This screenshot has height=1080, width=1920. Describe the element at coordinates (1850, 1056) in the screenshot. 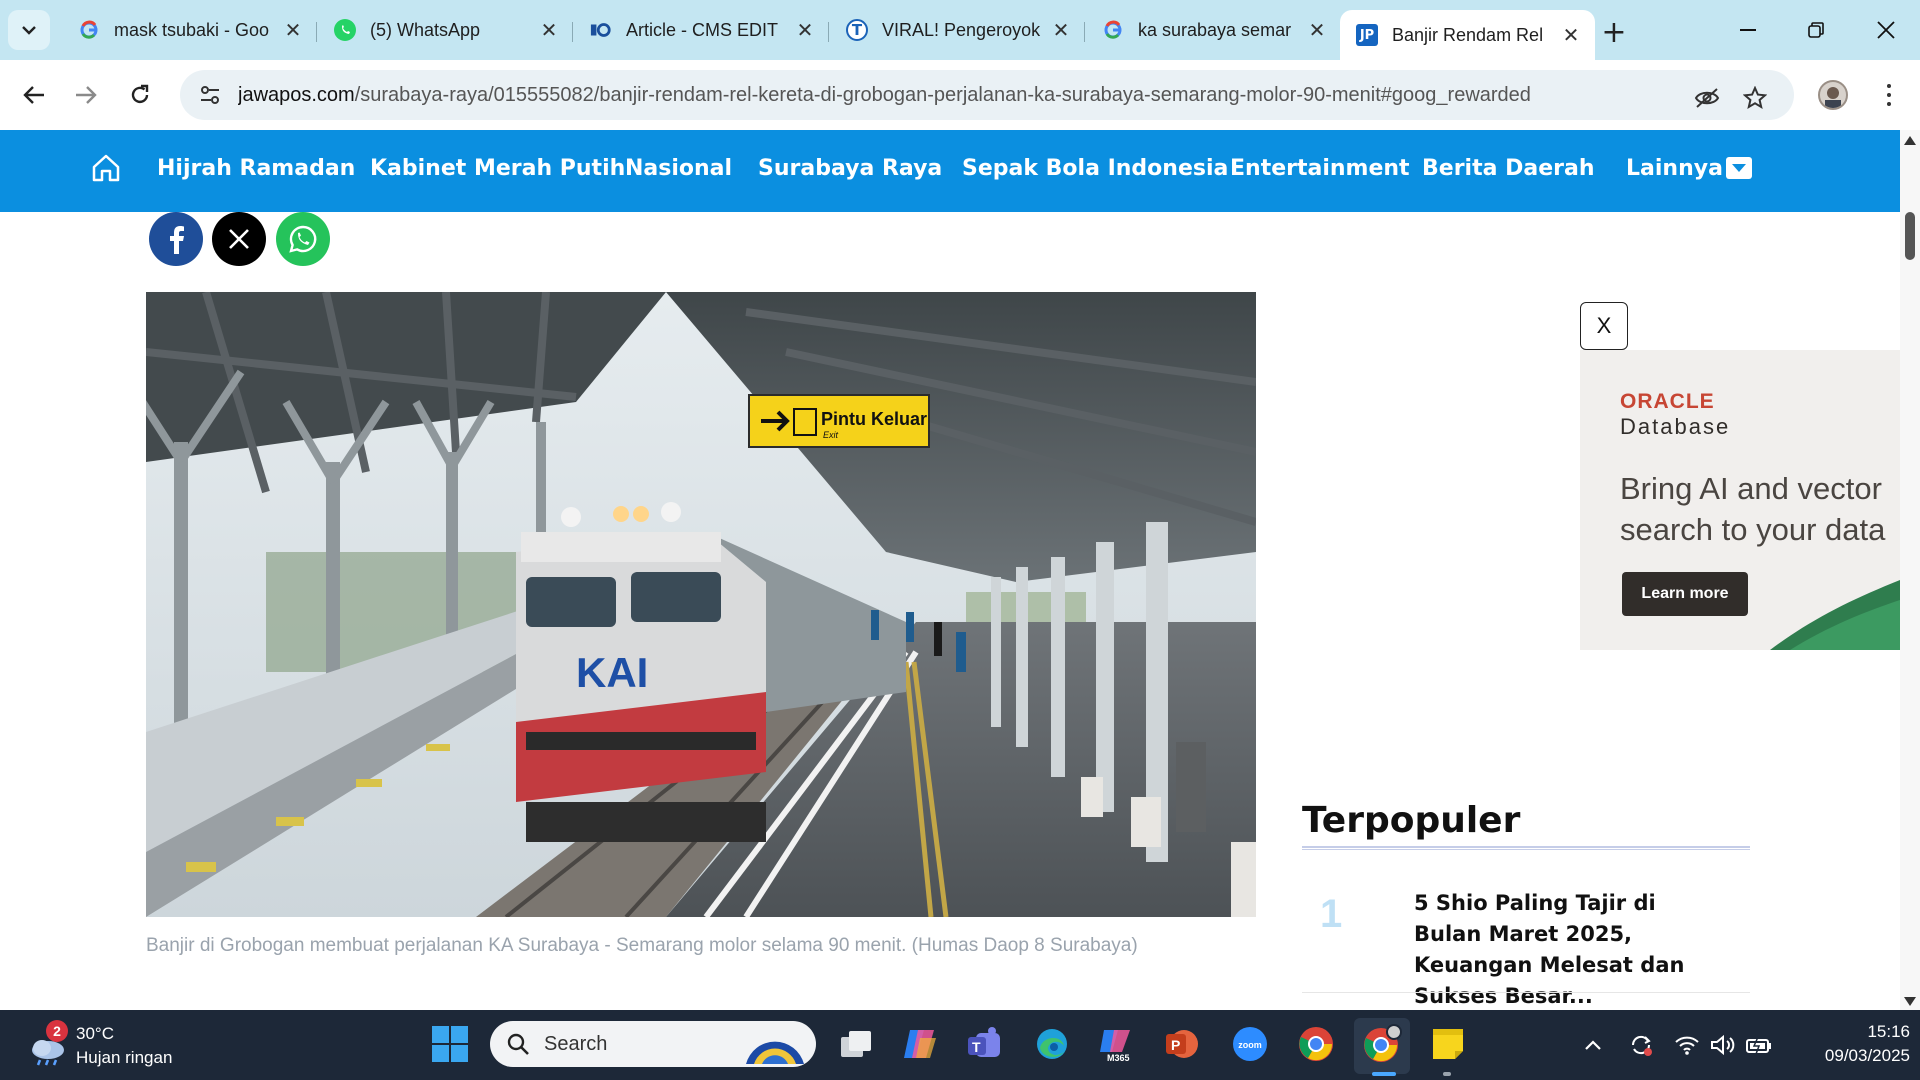

I see `clock-date: 09/03/2025` at that location.